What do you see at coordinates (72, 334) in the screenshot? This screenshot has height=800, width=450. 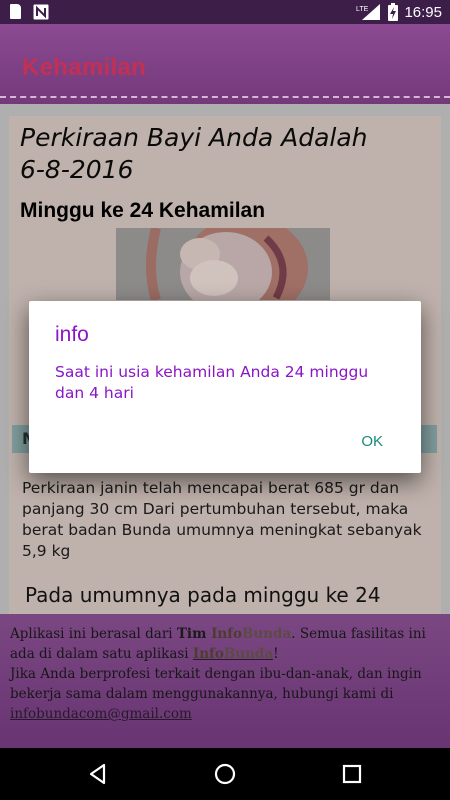 I see `dialog-title: info` at bounding box center [72, 334].